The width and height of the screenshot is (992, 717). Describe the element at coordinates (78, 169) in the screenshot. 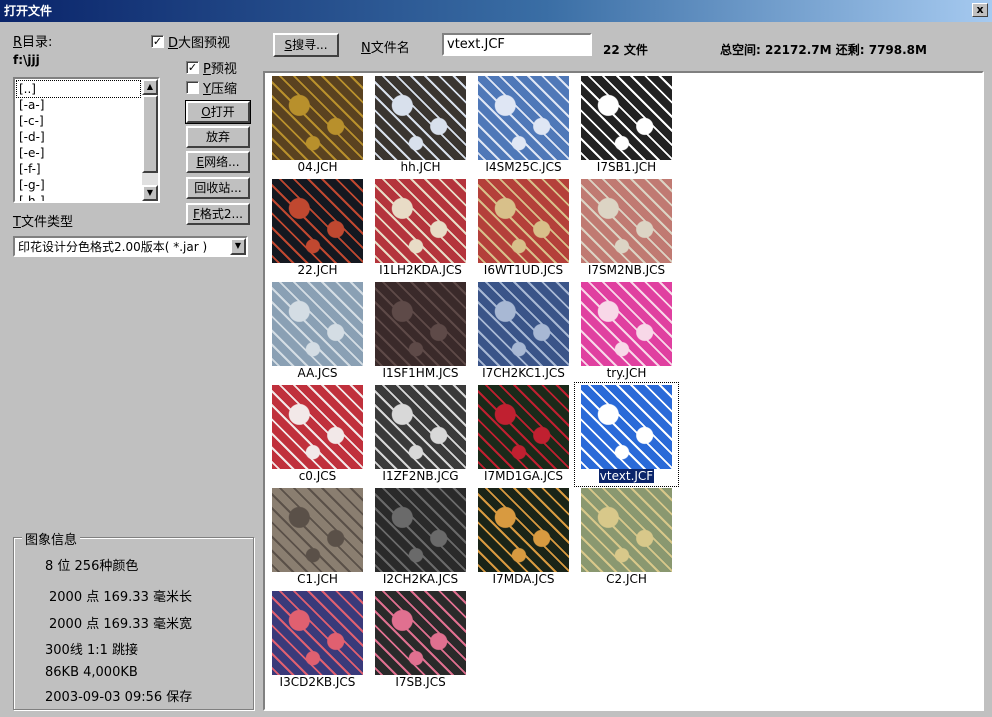

I see `directory-item: [-f-]` at that location.